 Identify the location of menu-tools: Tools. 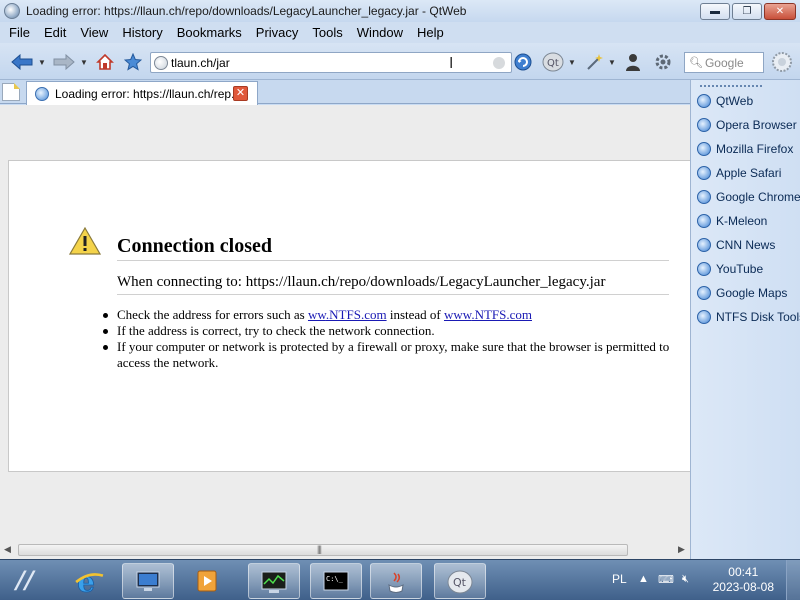
(327, 32).